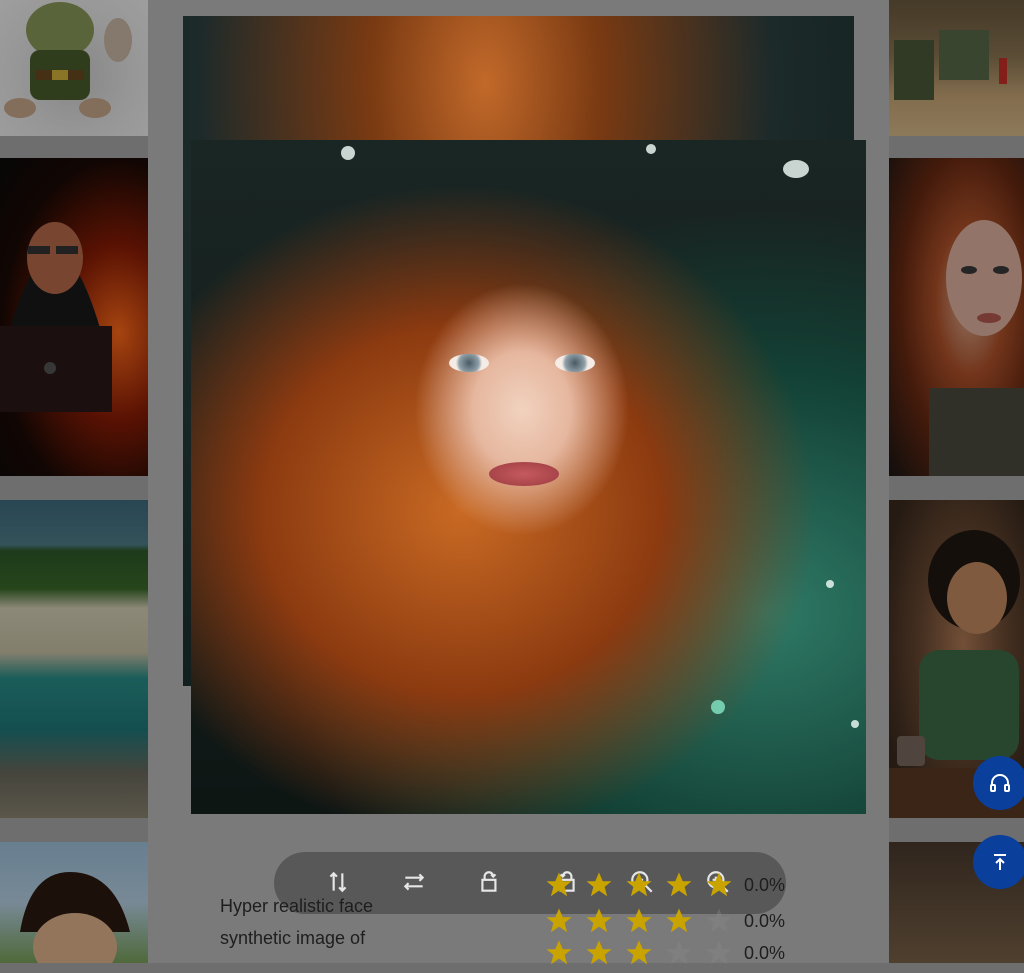 This screenshot has width=1024, height=973. What do you see at coordinates (575, 363) in the screenshot?
I see `right-eye` at bounding box center [575, 363].